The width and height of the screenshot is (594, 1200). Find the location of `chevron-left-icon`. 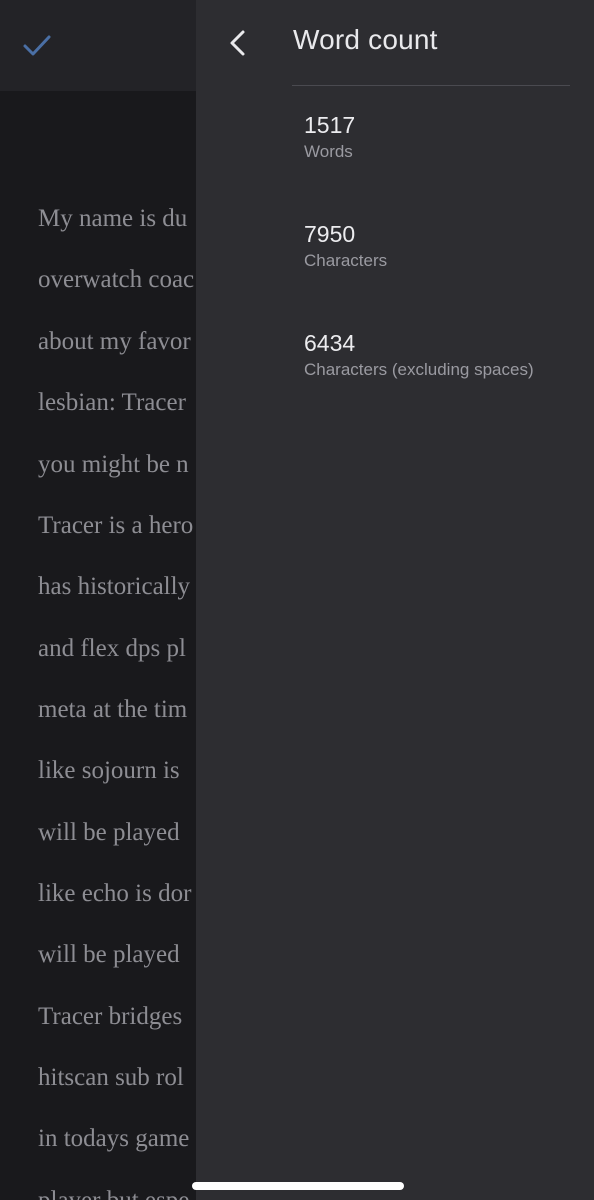

chevron-left-icon is located at coordinates (238, 43).